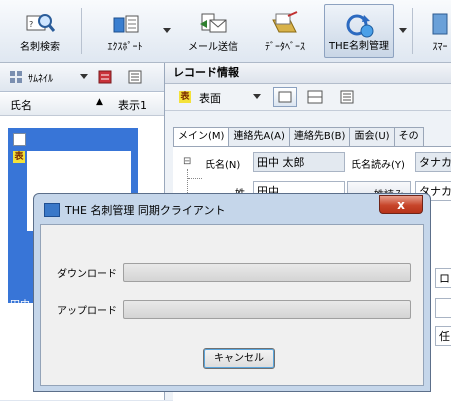  Describe the element at coordinates (408, 136) in the screenshot. I see `tab-other: その` at that location.